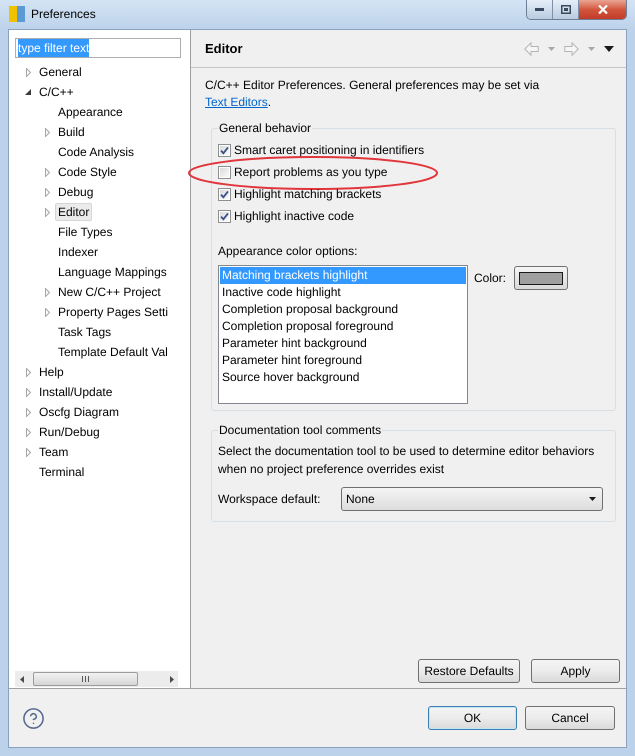  I want to click on color-options-list: Matching brackets highlight Inactive code highlight Completion proposal background Completion proposal foreground Parameter hint background Parameter hint foreground Source hover background, so click(343, 334).